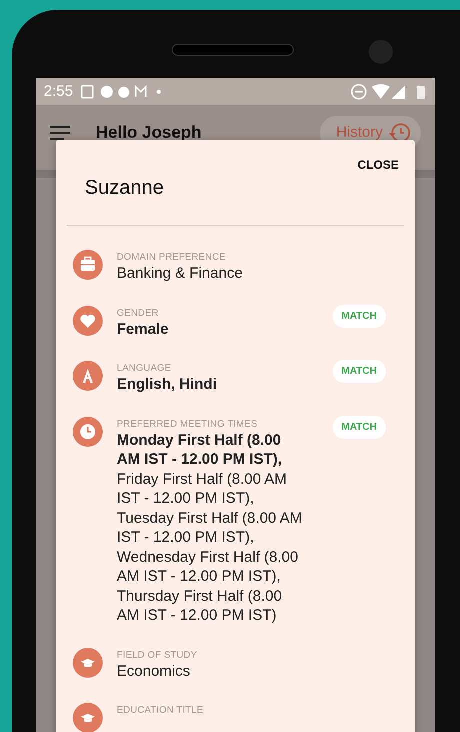 This screenshot has height=732, width=460. What do you see at coordinates (208, 567) in the screenshot?
I see `field-value: Wednesday First Half (8.00 AM IST - 12.00 PM IST),` at bounding box center [208, 567].